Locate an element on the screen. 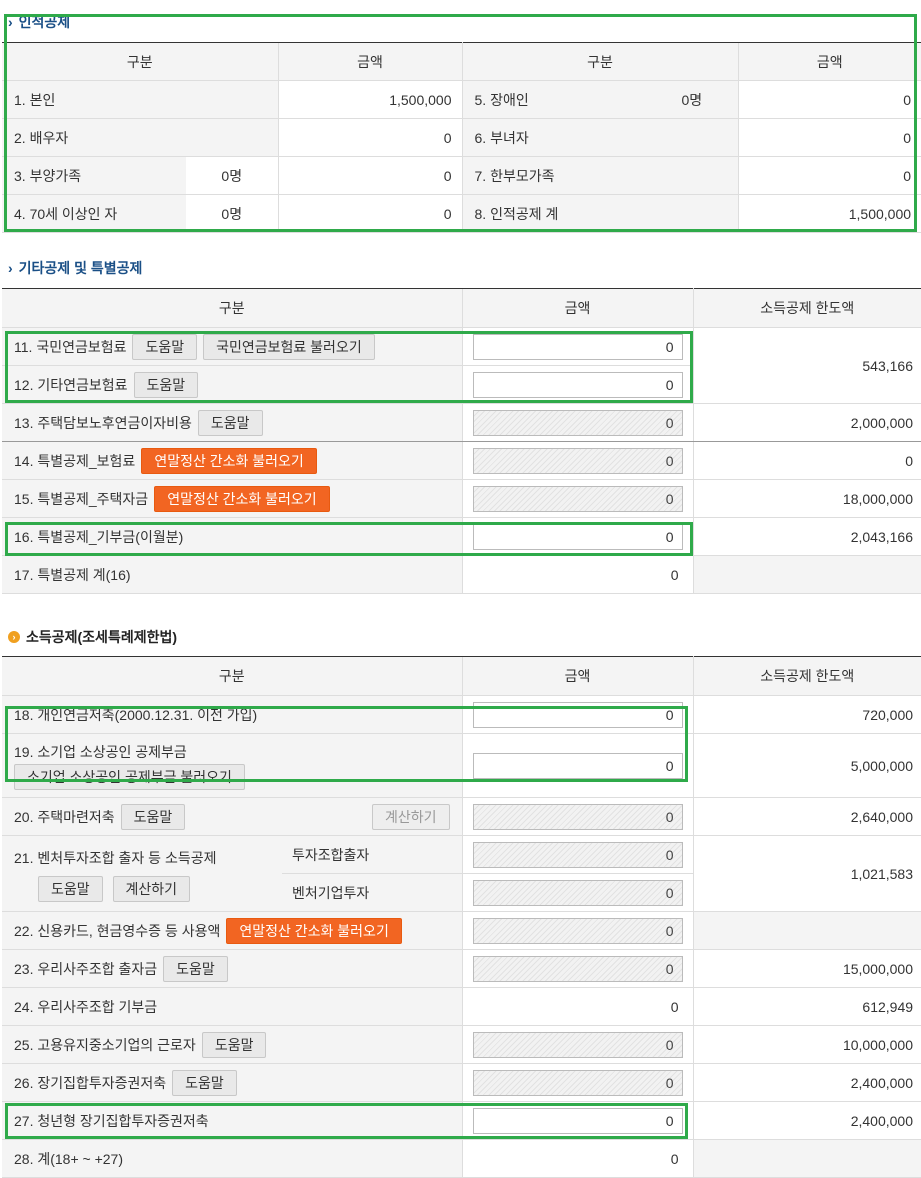  table-row: 27. 청년형 장기집합투자증권저축 0 2,400,000 is located at coordinates (461, 1120).